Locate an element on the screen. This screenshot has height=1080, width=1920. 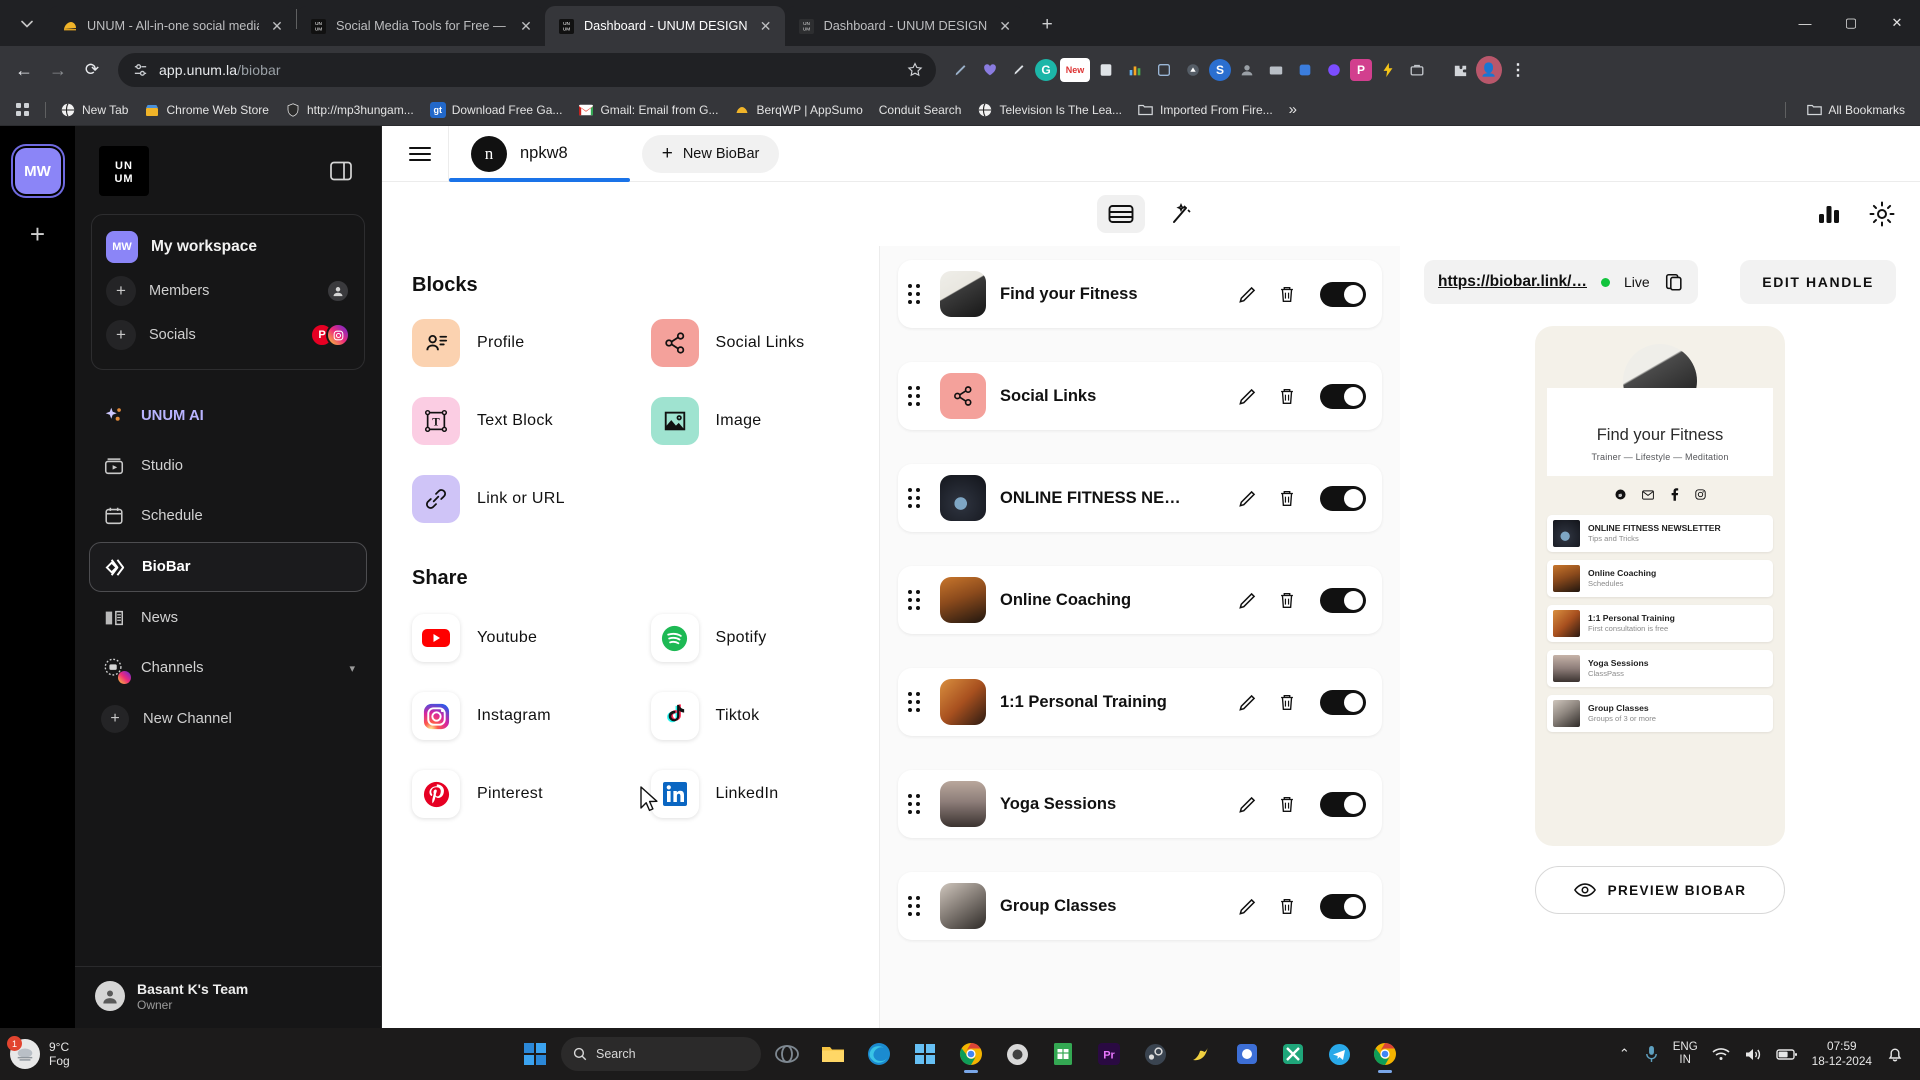
new-tab-button: + is located at coordinates (1047, 25).